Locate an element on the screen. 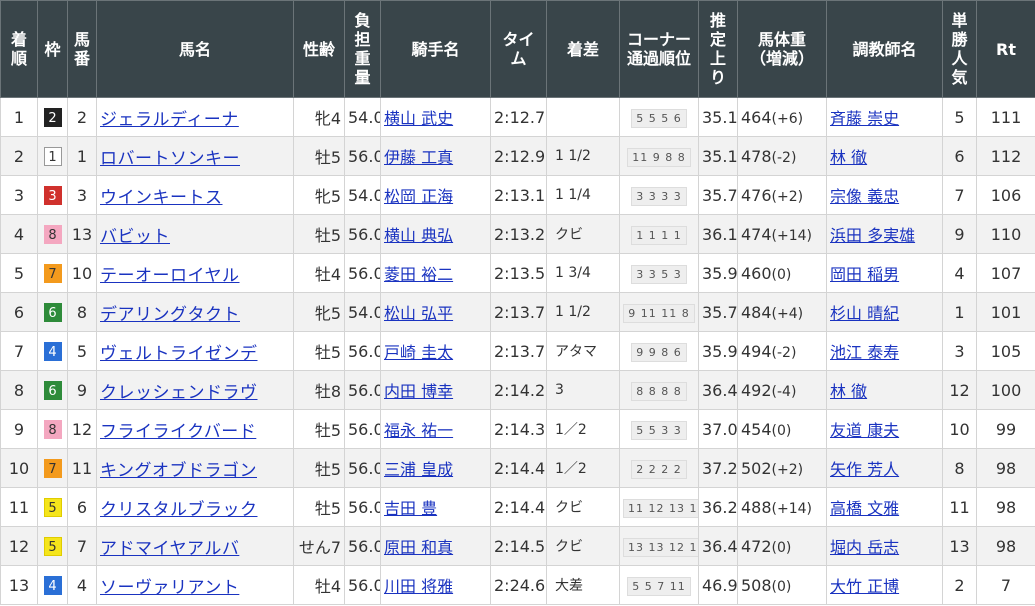 This screenshot has width=1035, height=606. body-weight-change: (-2) is located at coordinates (784, 157).